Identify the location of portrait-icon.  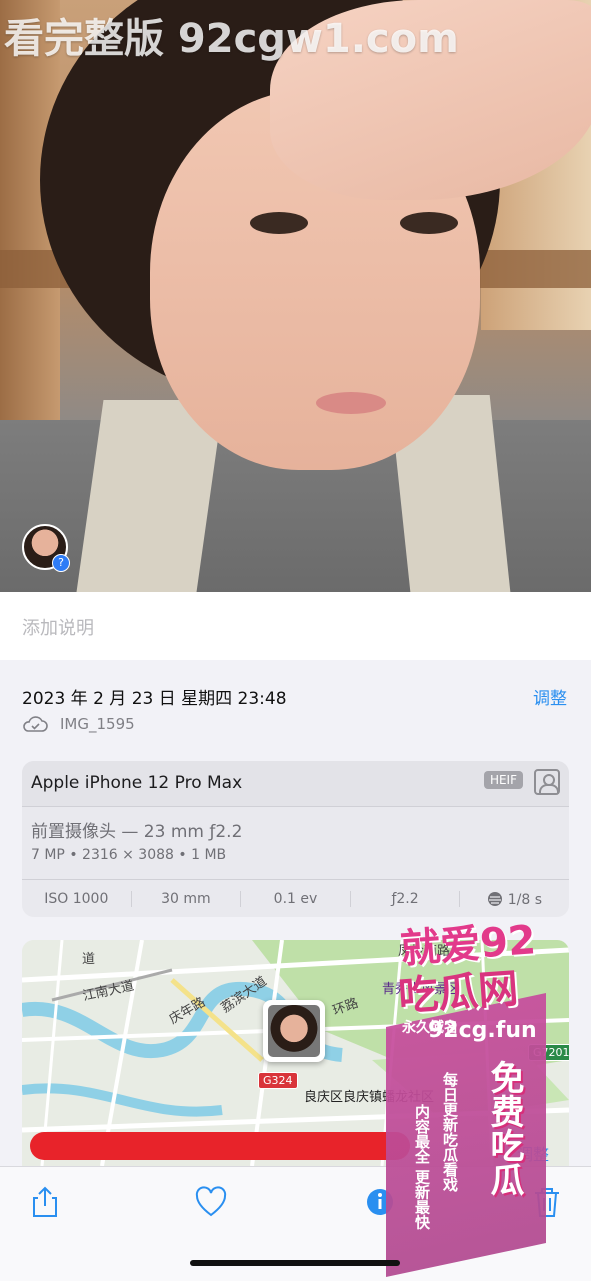
(547, 782).